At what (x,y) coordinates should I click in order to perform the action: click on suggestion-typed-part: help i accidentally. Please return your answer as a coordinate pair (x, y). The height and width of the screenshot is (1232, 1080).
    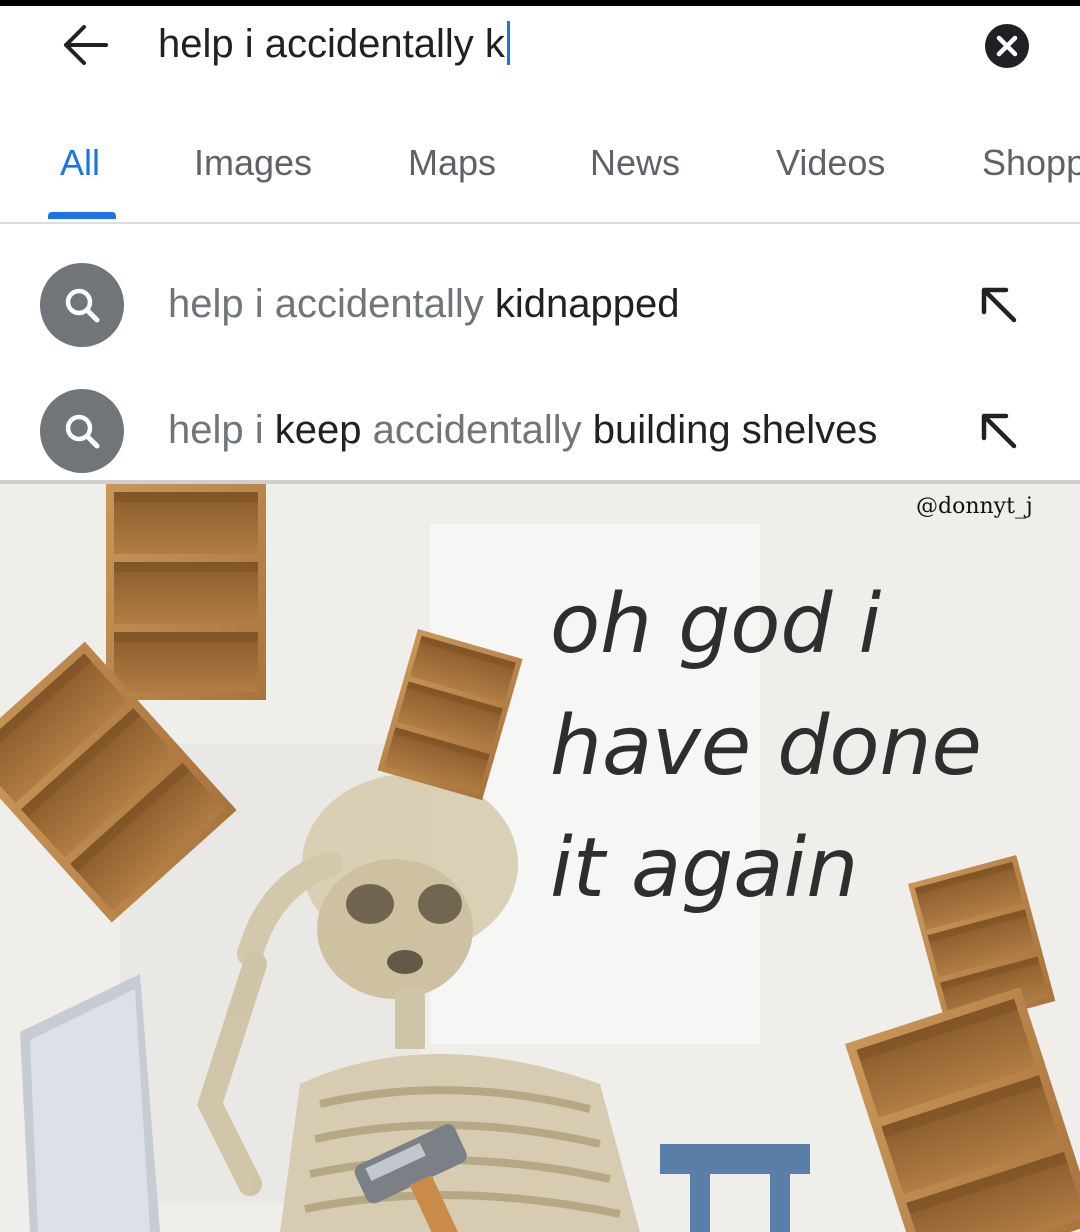
    Looking at the image, I should click on (331, 304).